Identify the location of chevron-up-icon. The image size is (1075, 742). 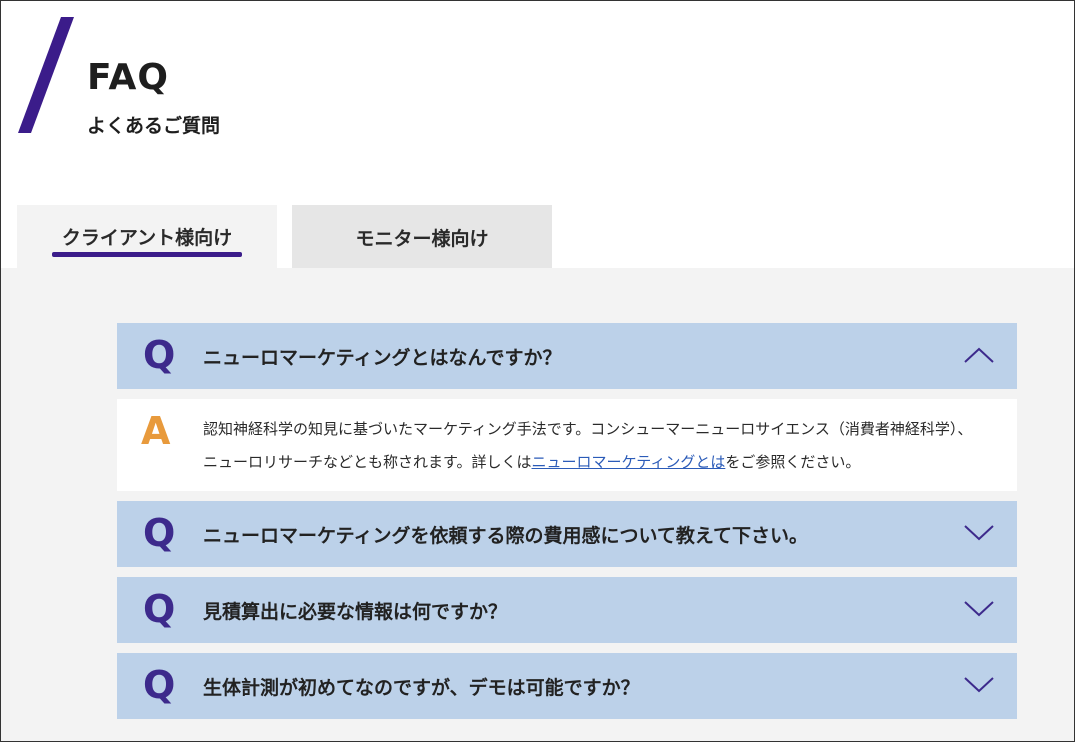
(979, 355).